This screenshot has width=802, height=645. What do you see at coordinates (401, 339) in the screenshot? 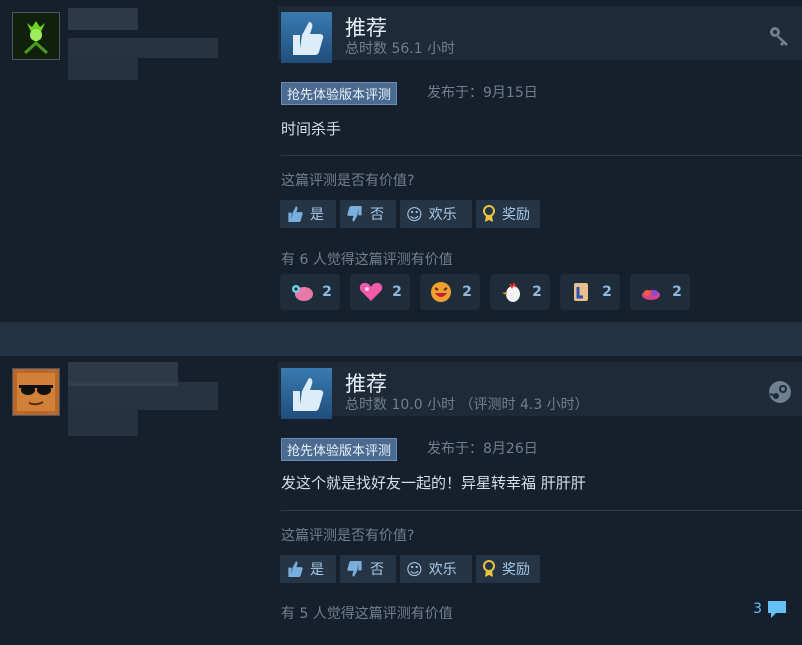
I see `review-separator` at bounding box center [401, 339].